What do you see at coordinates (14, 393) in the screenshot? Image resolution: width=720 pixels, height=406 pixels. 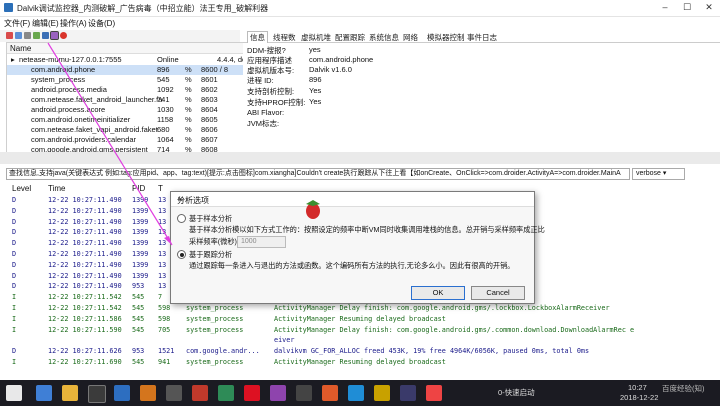 I see `start-icon` at bounding box center [14, 393].